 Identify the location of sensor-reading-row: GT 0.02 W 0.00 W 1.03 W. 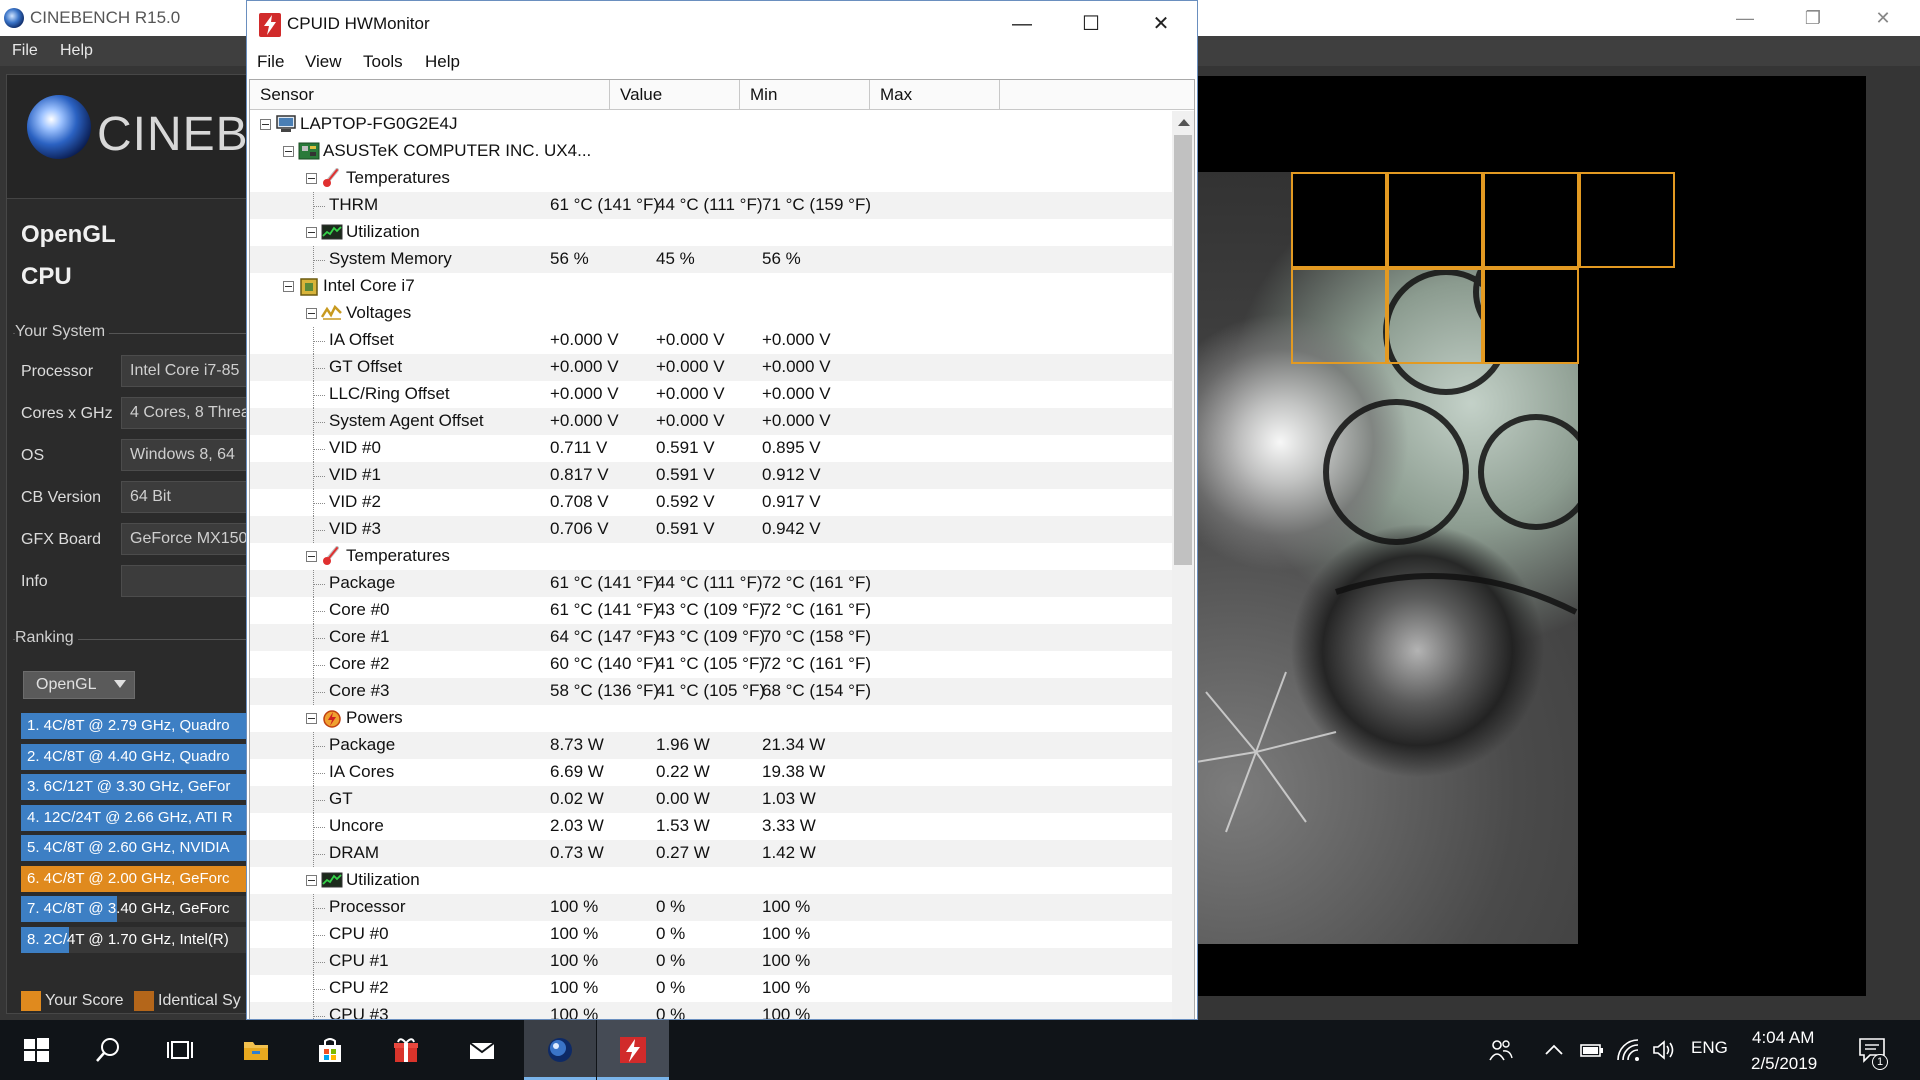
(711, 799).